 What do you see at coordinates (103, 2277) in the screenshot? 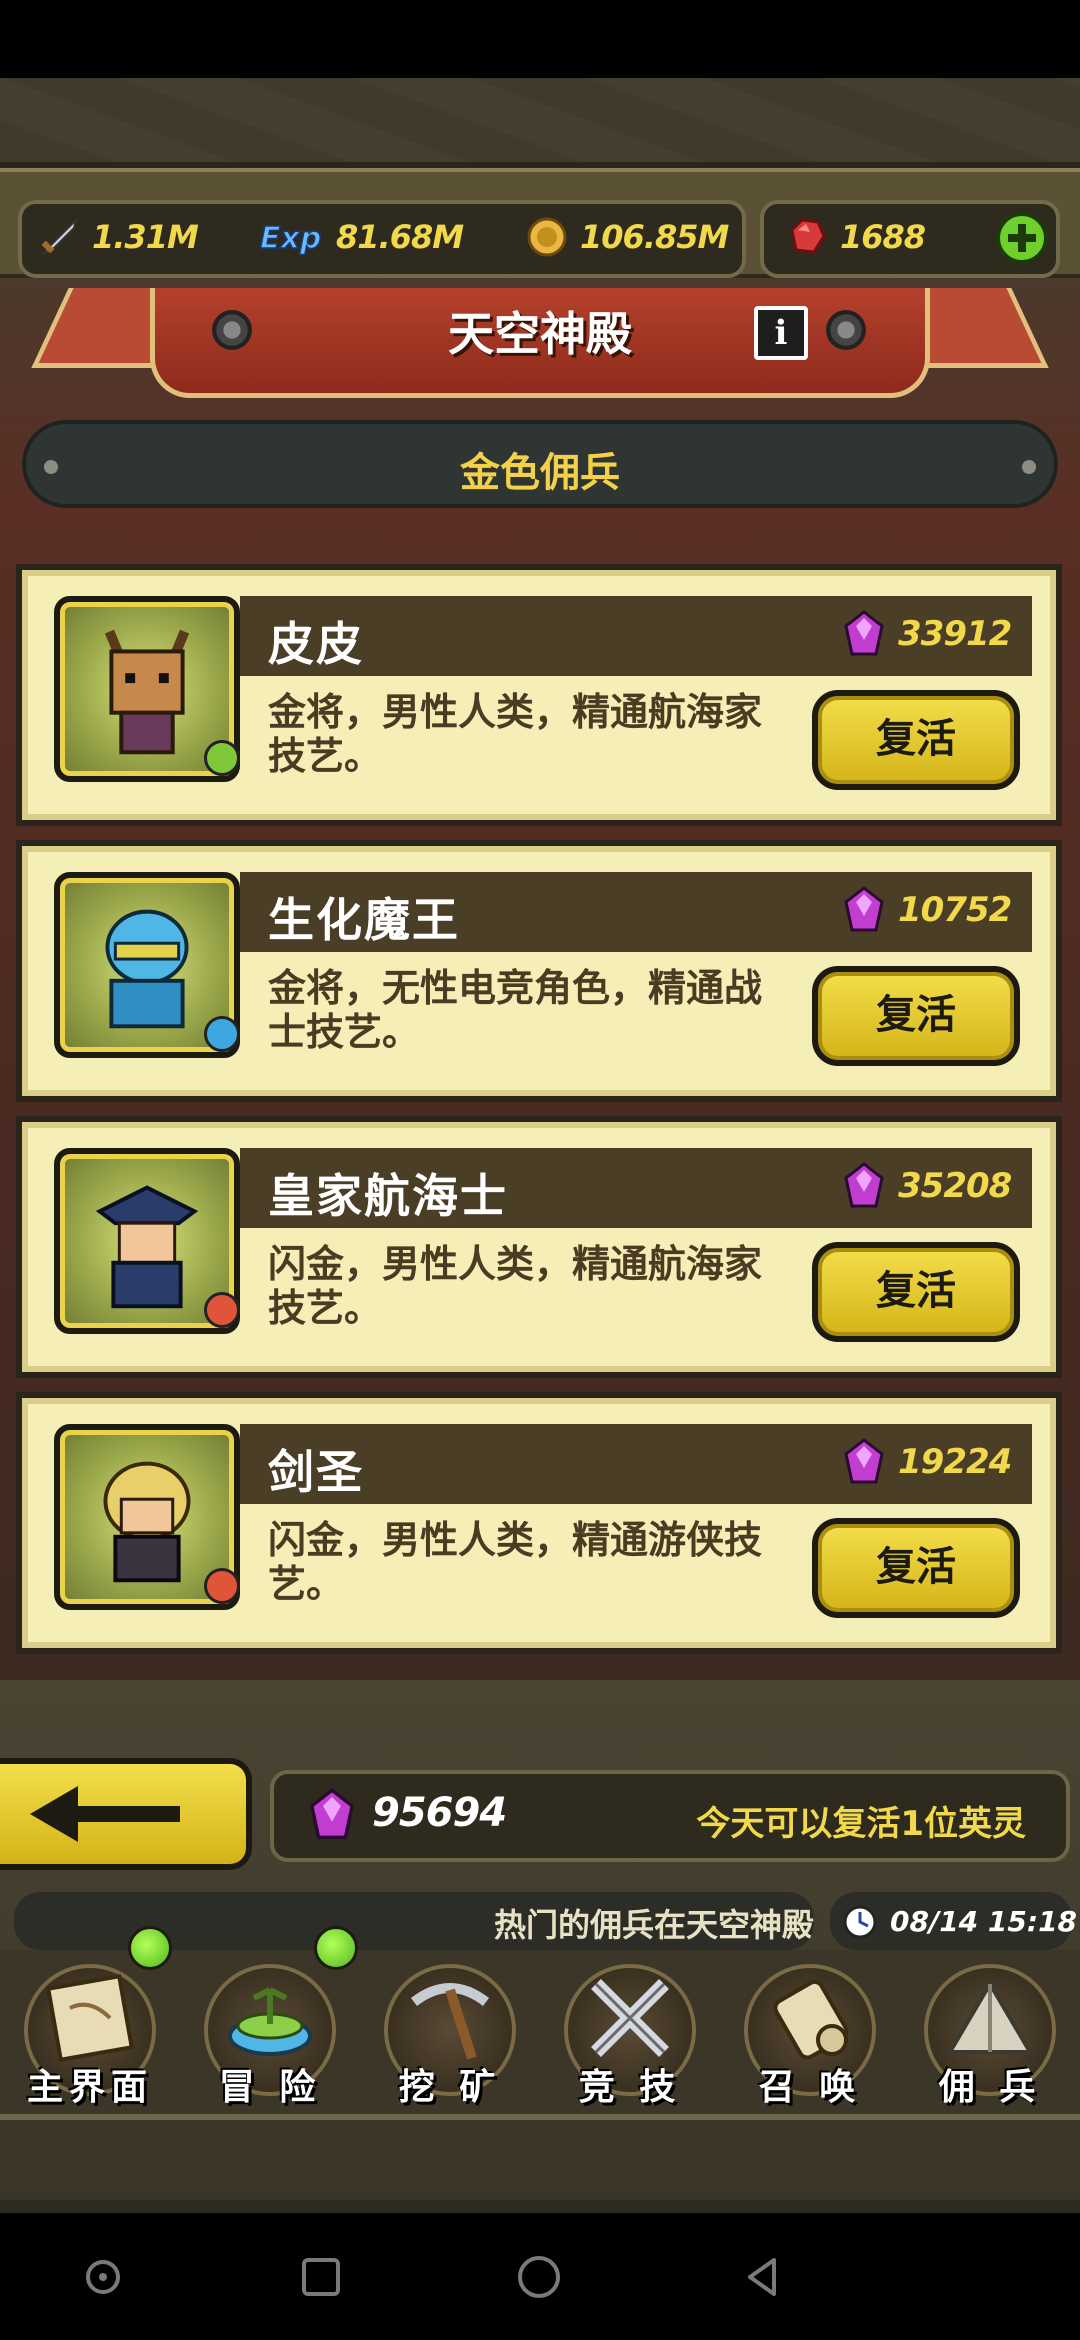
I see `assist-button` at bounding box center [103, 2277].